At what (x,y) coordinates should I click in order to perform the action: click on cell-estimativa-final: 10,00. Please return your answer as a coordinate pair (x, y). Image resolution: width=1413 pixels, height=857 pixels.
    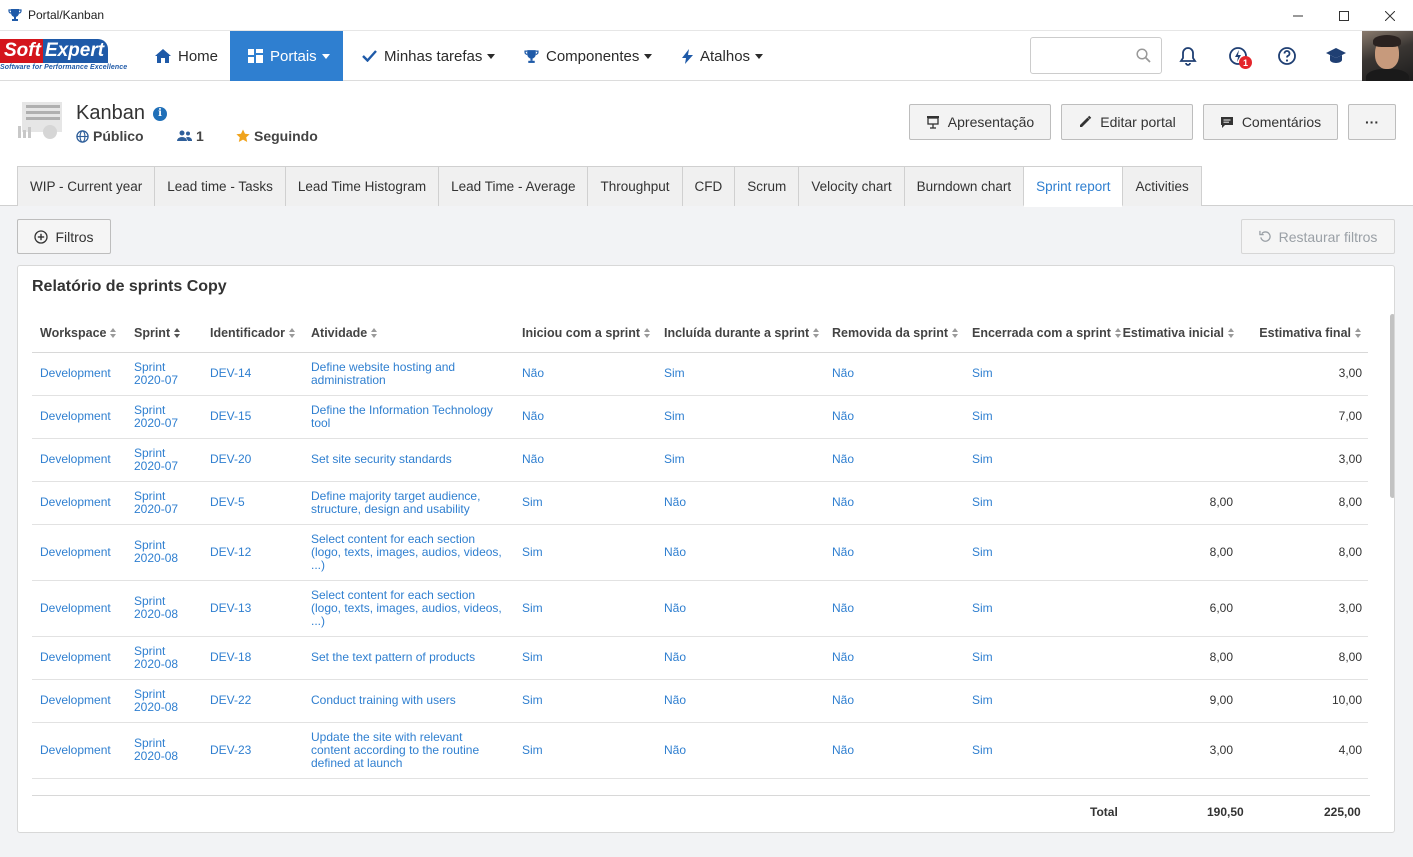
    Looking at the image, I should click on (1304, 701).